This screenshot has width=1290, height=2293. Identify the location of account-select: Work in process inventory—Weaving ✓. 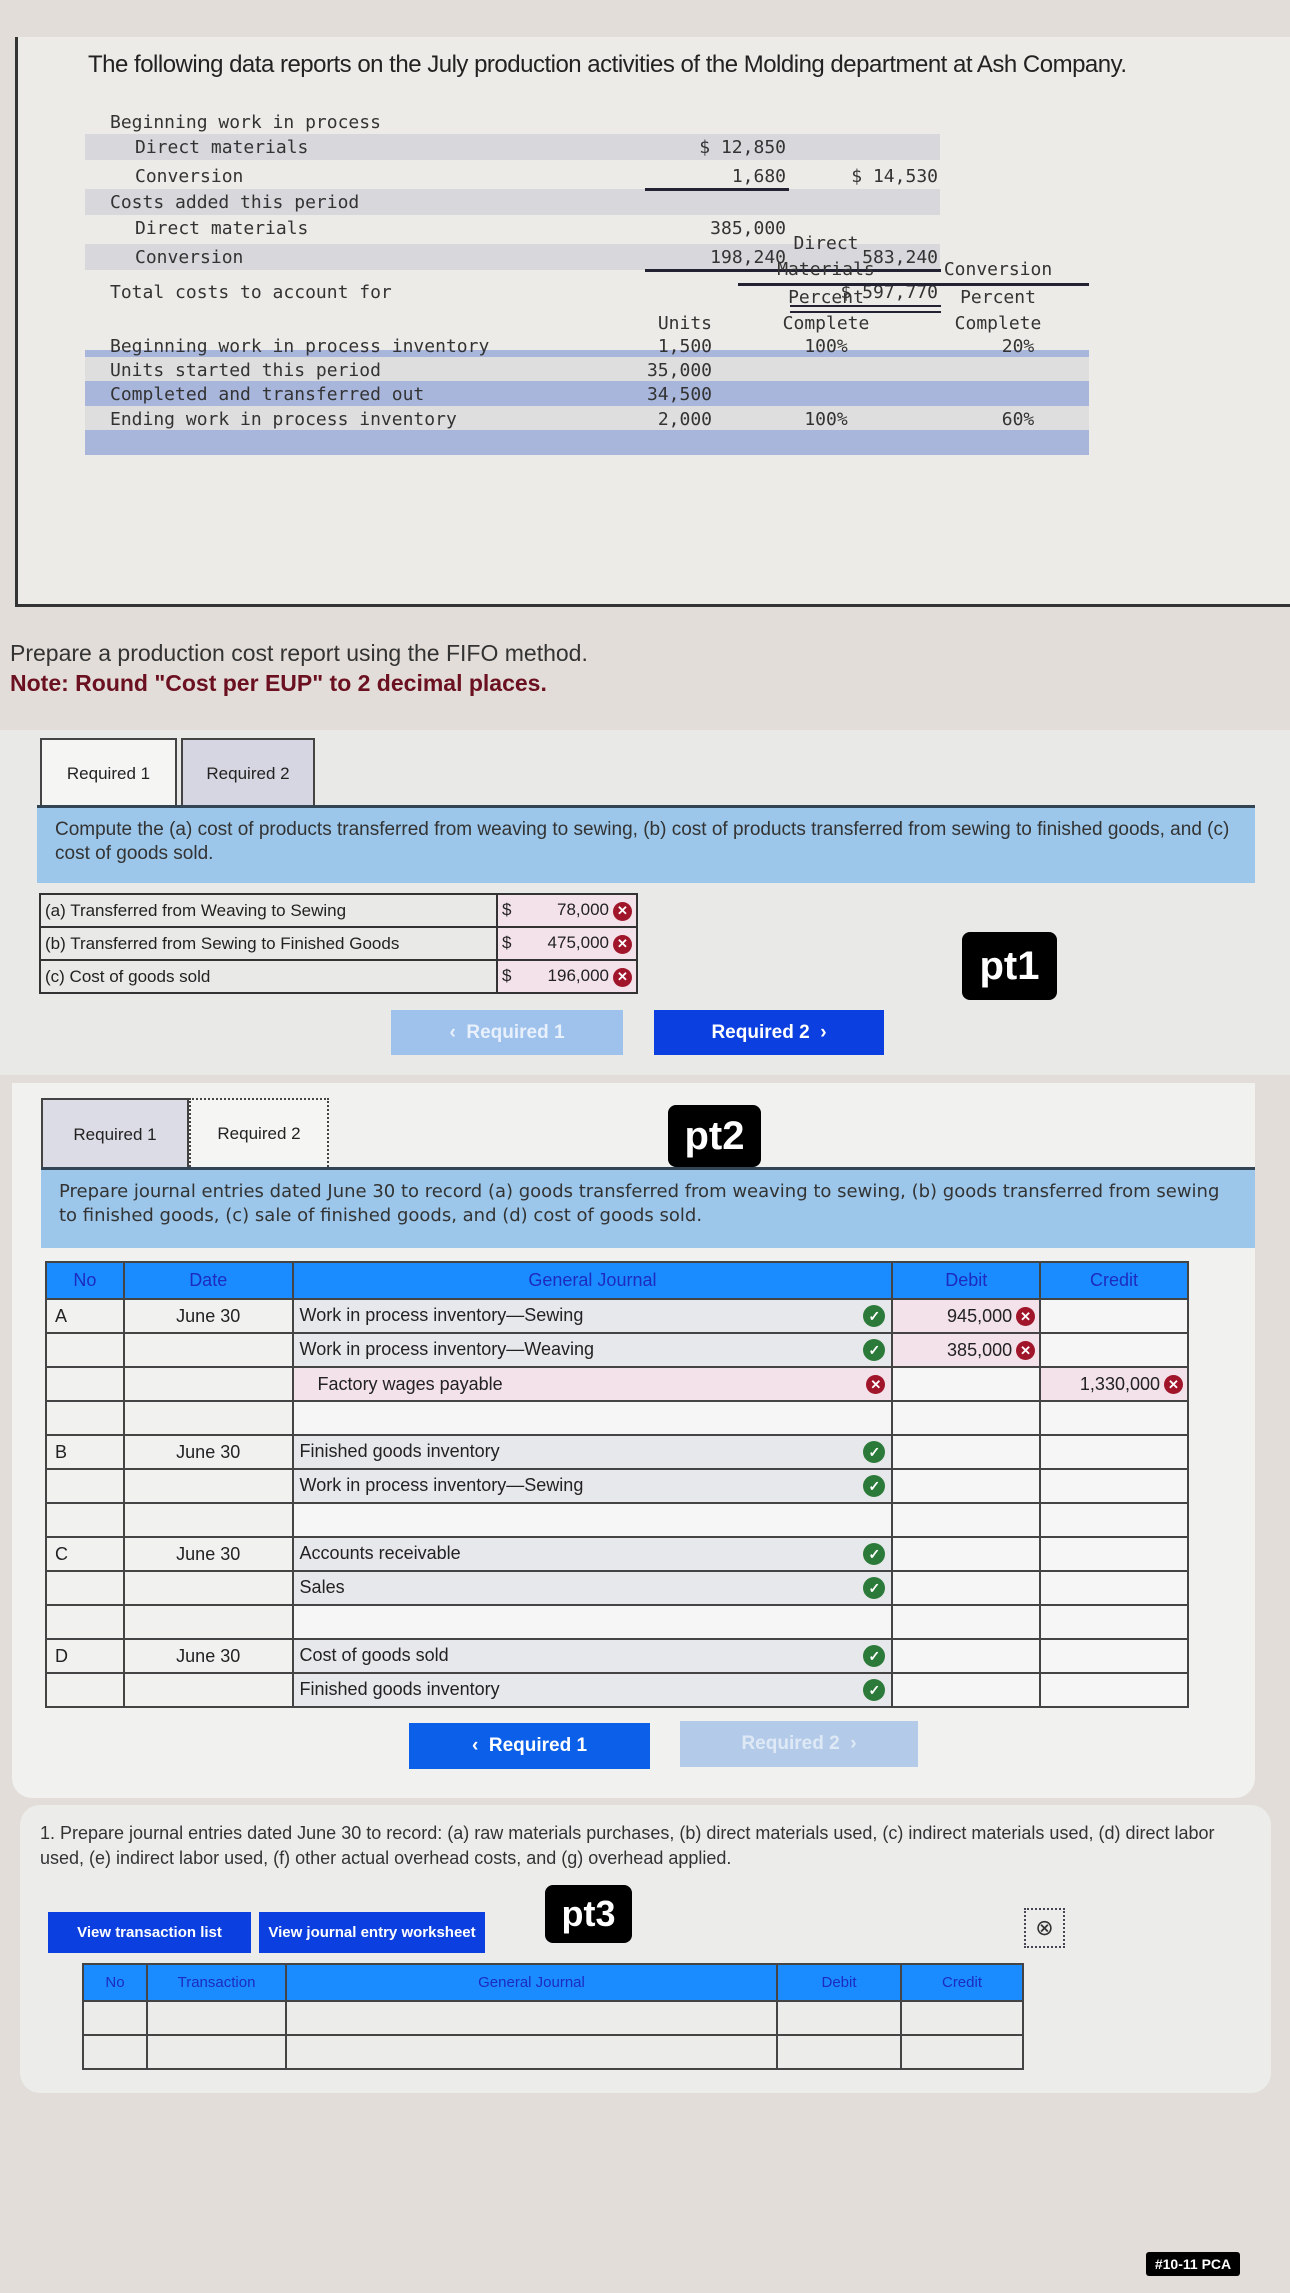
(592, 1350).